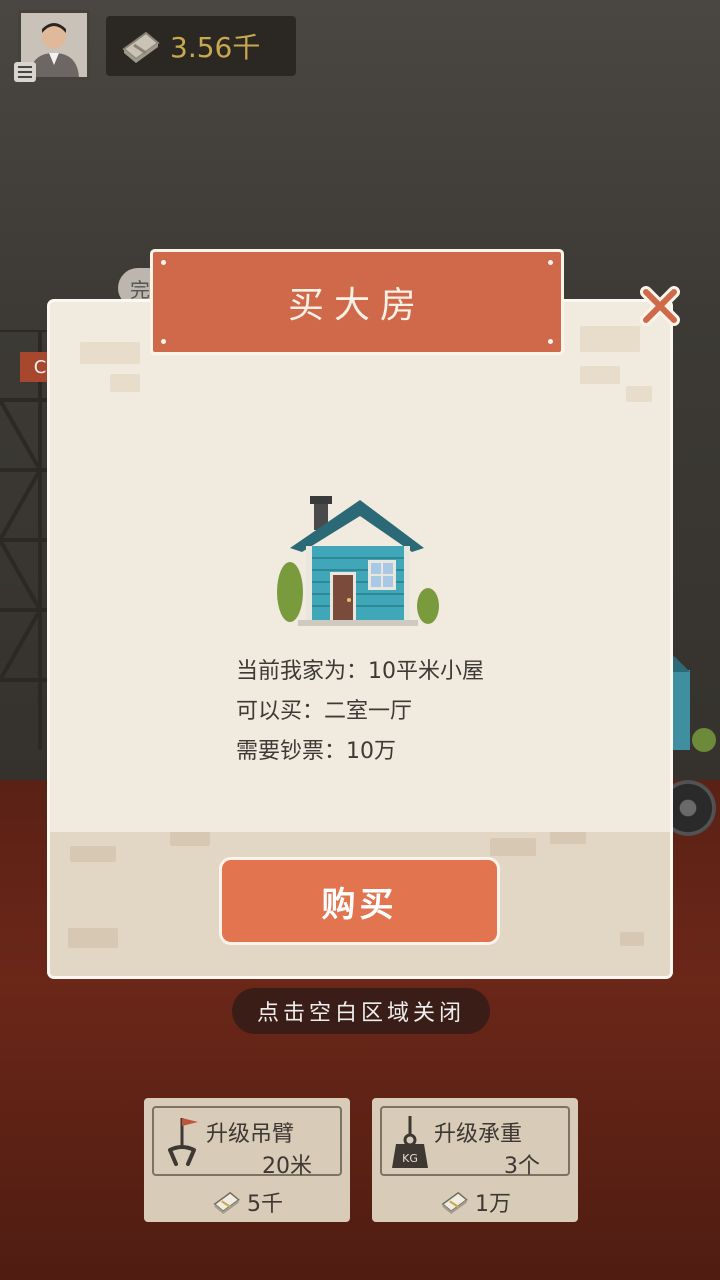 The height and width of the screenshot is (1280, 720). Describe the element at coordinates (360, 671) in the screenshot. I see `current-home-text: 当前我家为：10平米小屋` at that location.